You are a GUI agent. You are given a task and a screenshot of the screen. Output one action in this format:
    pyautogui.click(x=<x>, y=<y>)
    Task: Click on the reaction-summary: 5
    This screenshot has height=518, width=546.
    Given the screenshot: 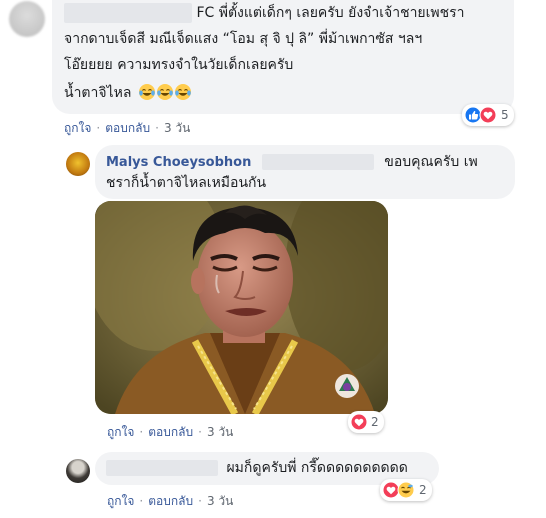 What is the action you would take?
    pyautogui.click(x=488, y=115)
    